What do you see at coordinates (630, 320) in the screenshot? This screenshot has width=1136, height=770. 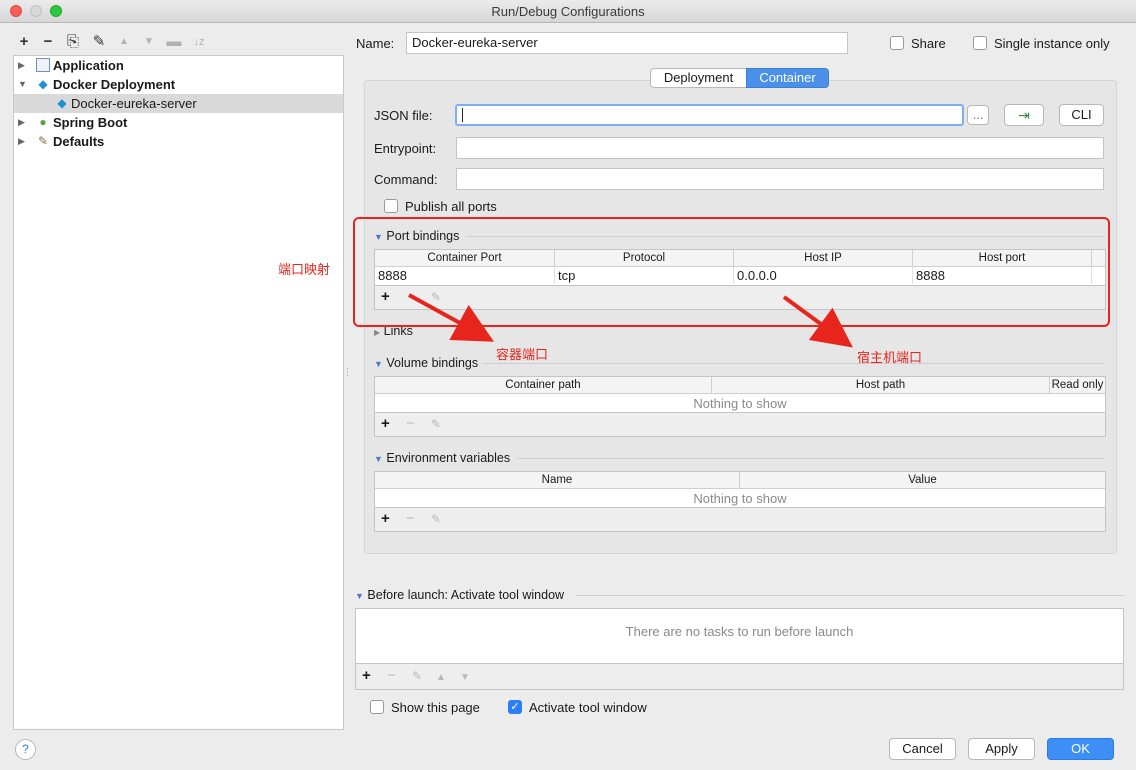 I see `annotation-arrows` at bounding box center [630, 320].